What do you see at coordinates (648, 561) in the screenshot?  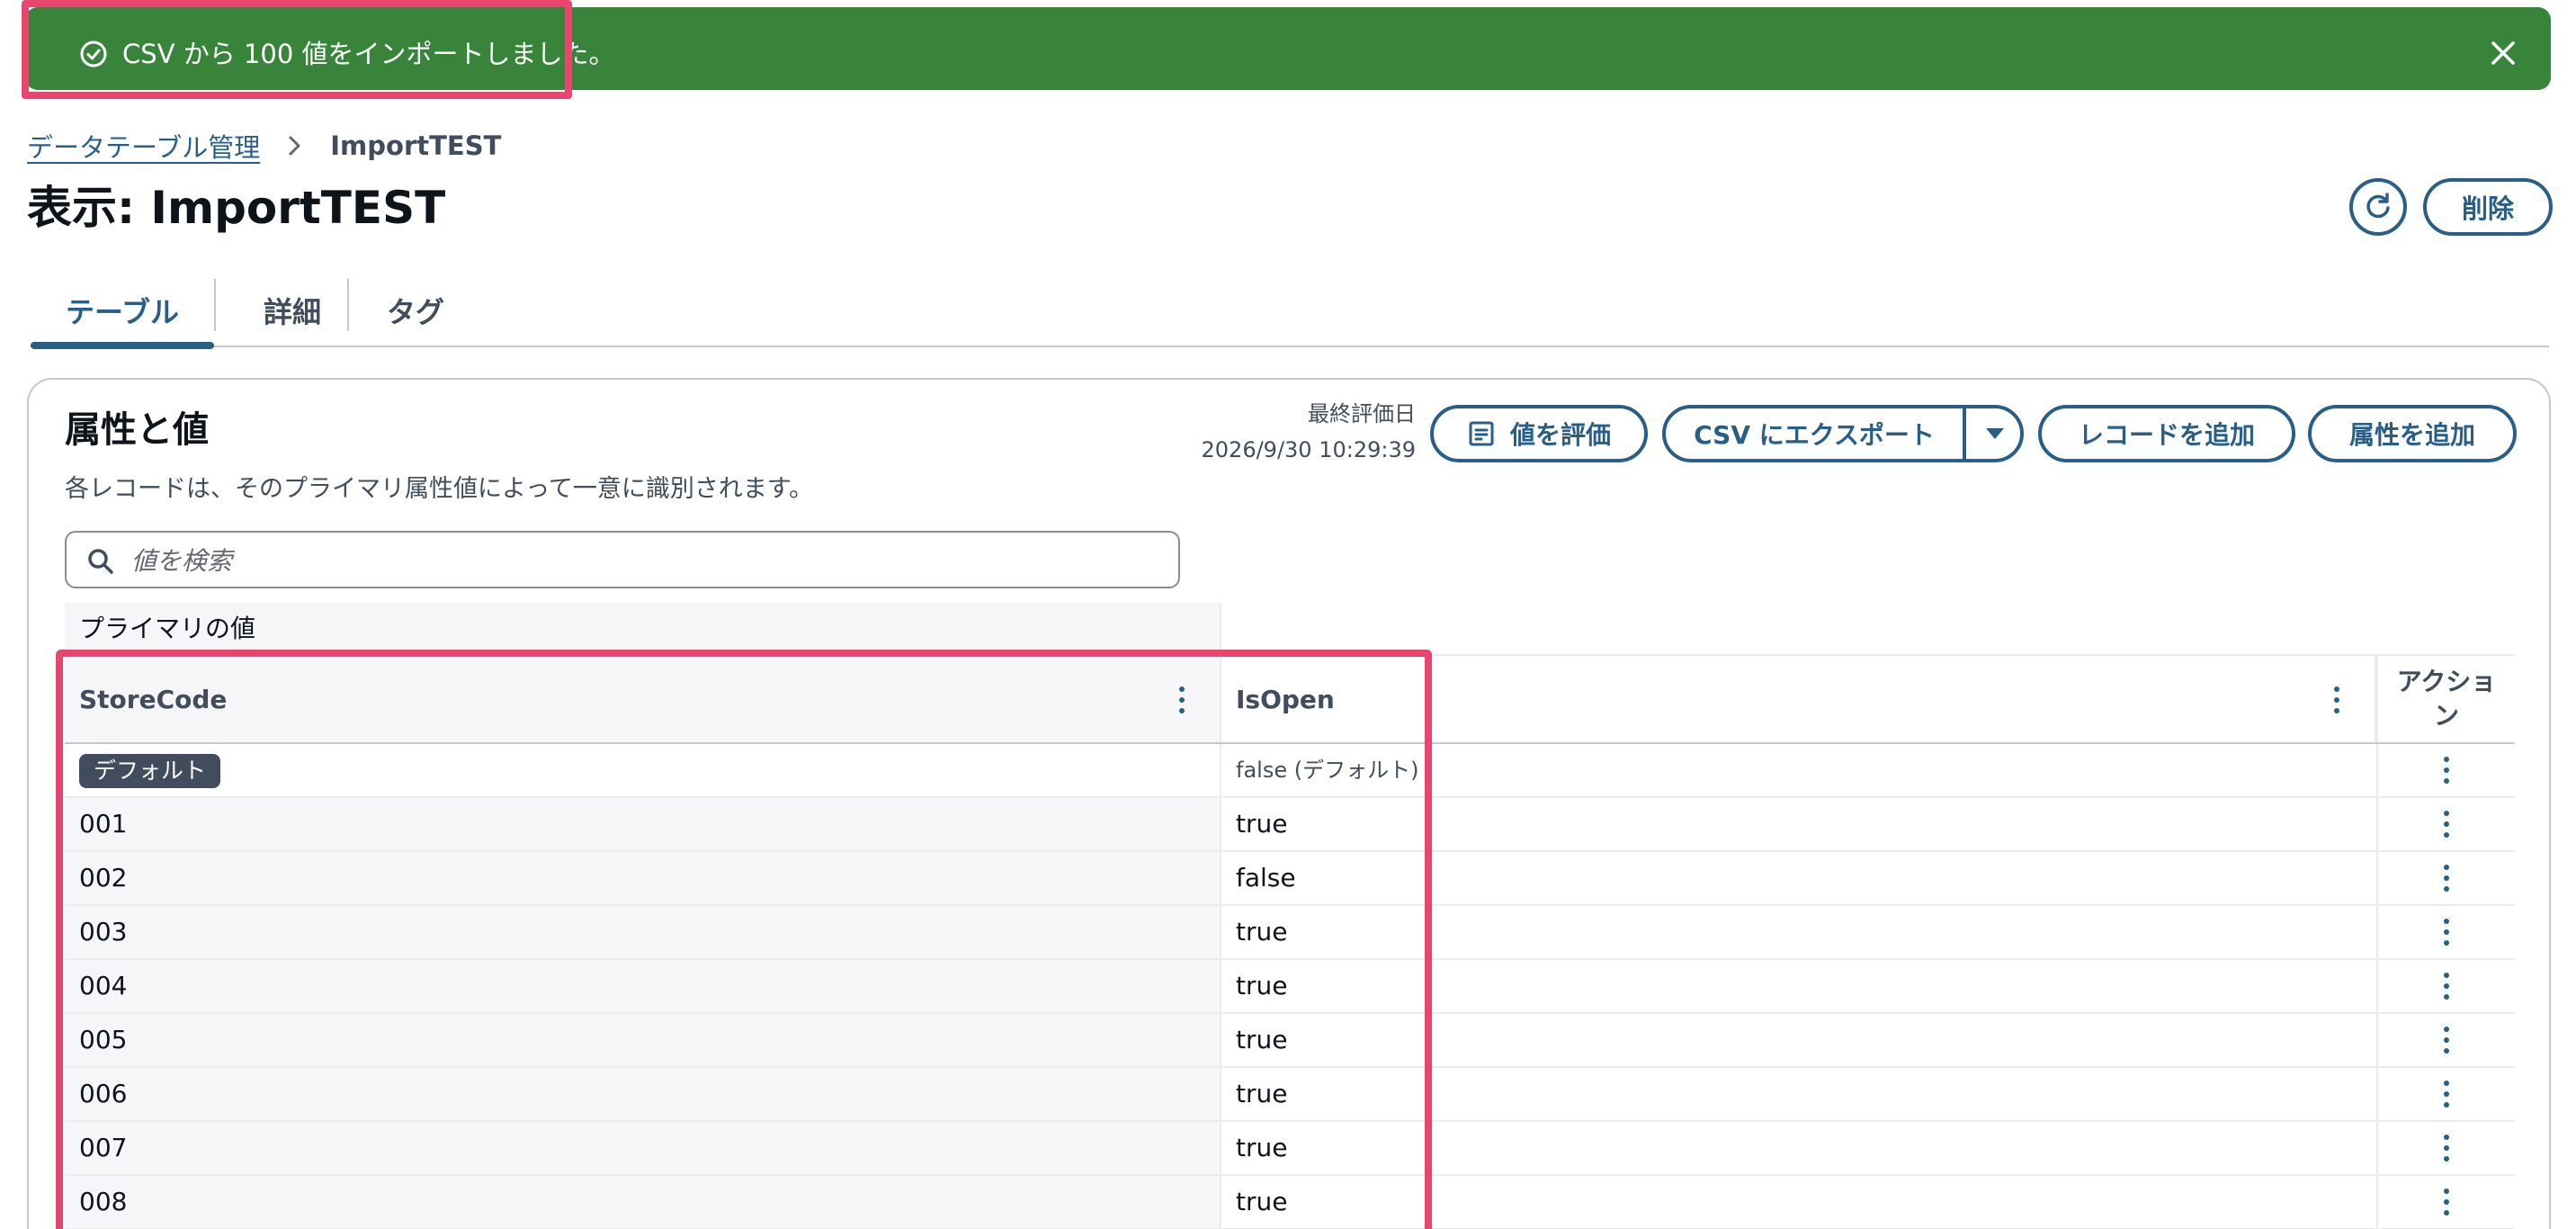 I see `search-input` at bounding box center [648, 561].